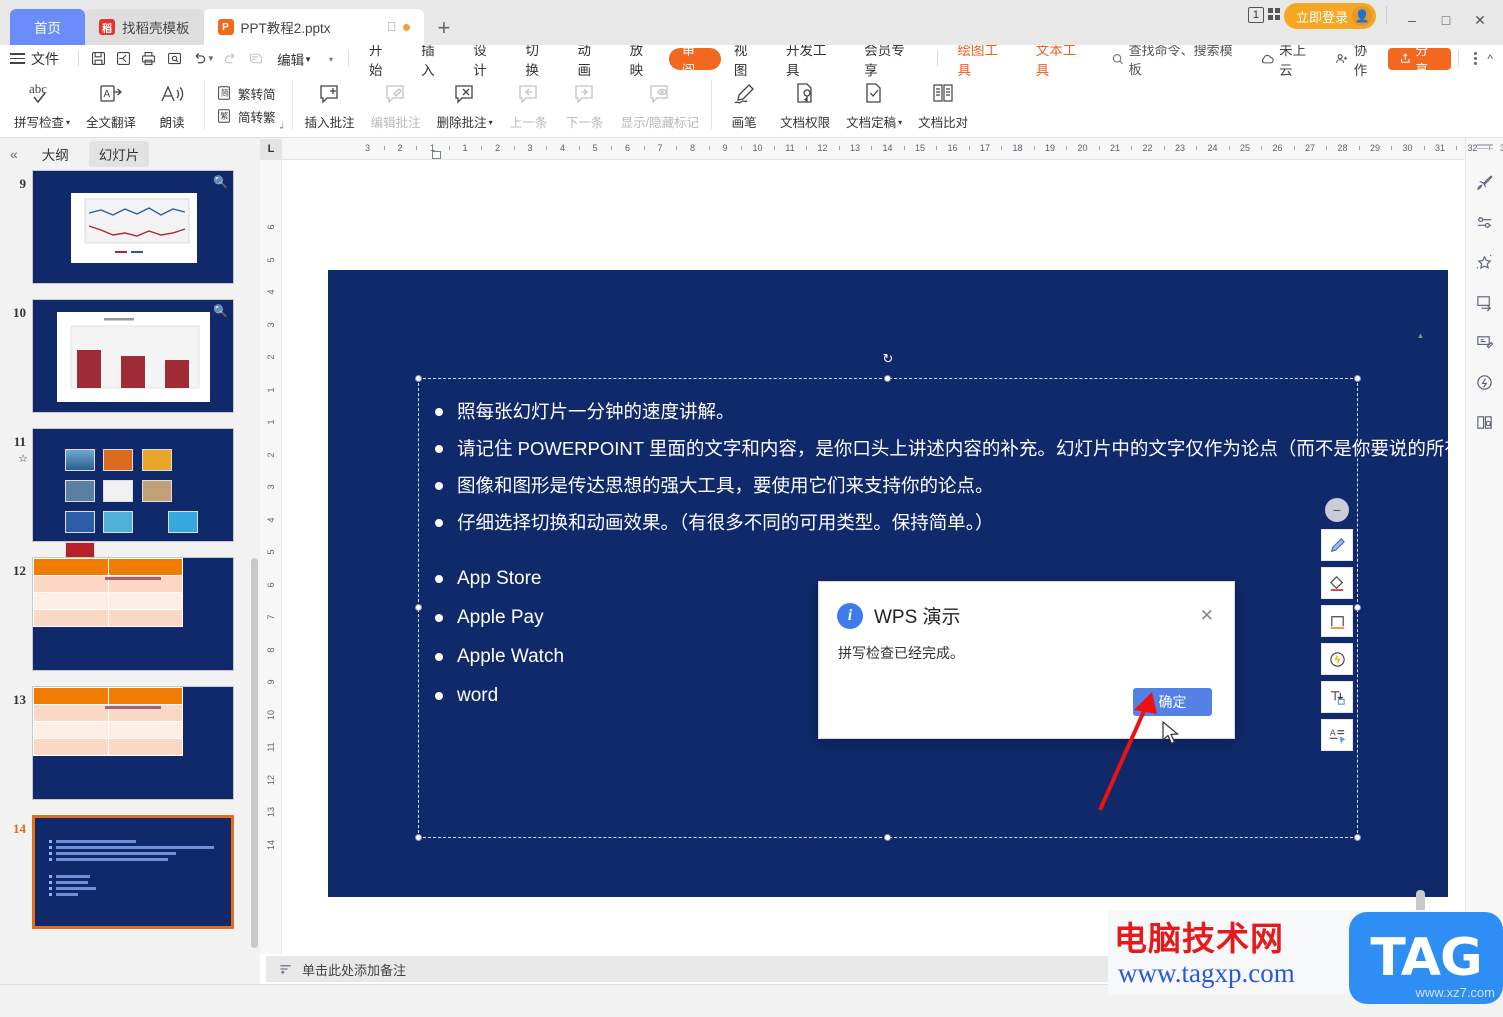  What do you see at coordinates (1420, 673) in the screenshot?
I see `slide-vertical-scrollbar: ▲ ▼` at bounding box center [1420, 673].